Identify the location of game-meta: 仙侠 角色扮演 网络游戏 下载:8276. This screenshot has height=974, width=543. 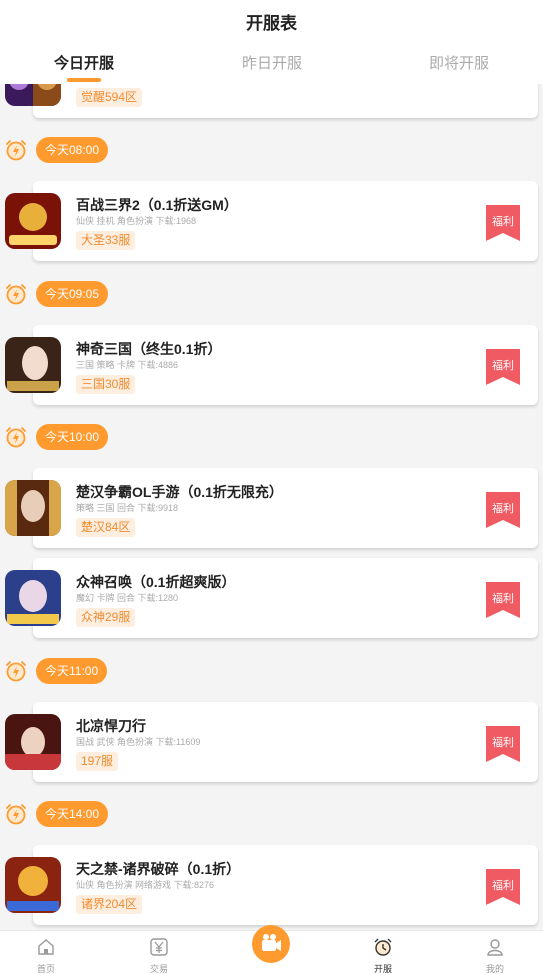
(145, 885).